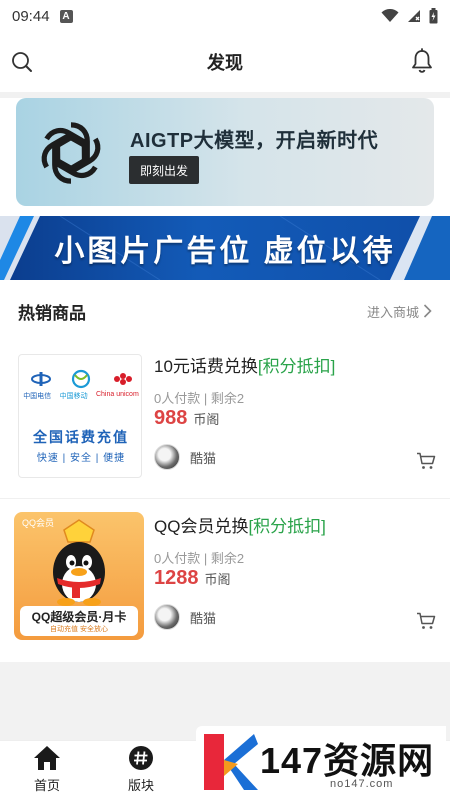  I want to click on home-icon, so click(47, 758).